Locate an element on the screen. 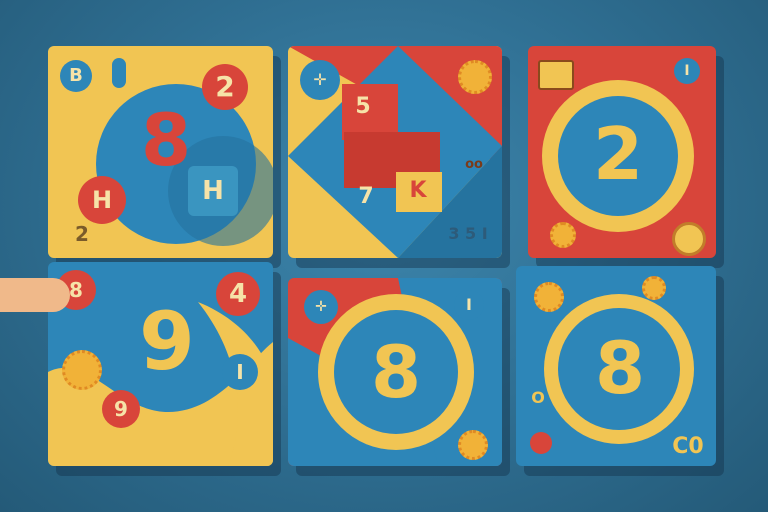 This screenshot has height=512, width=768. badge-b: B is located at coordinates (76, 76).